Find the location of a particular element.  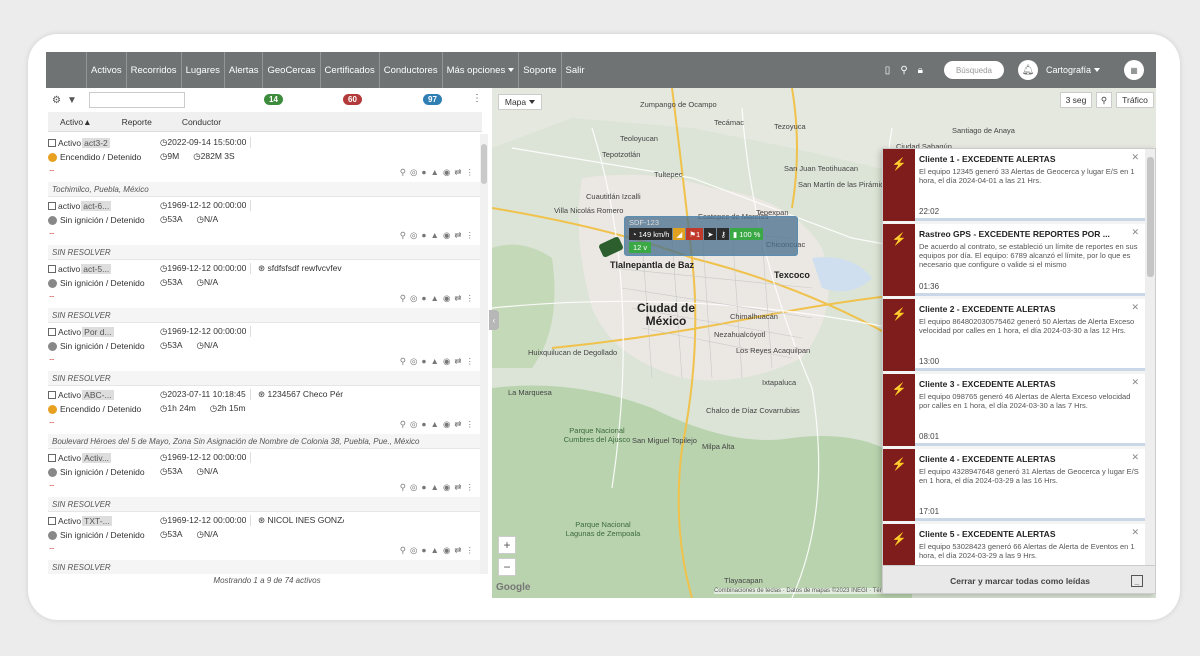

nav-soporte: Soporte is located at coordinates (539, 70).